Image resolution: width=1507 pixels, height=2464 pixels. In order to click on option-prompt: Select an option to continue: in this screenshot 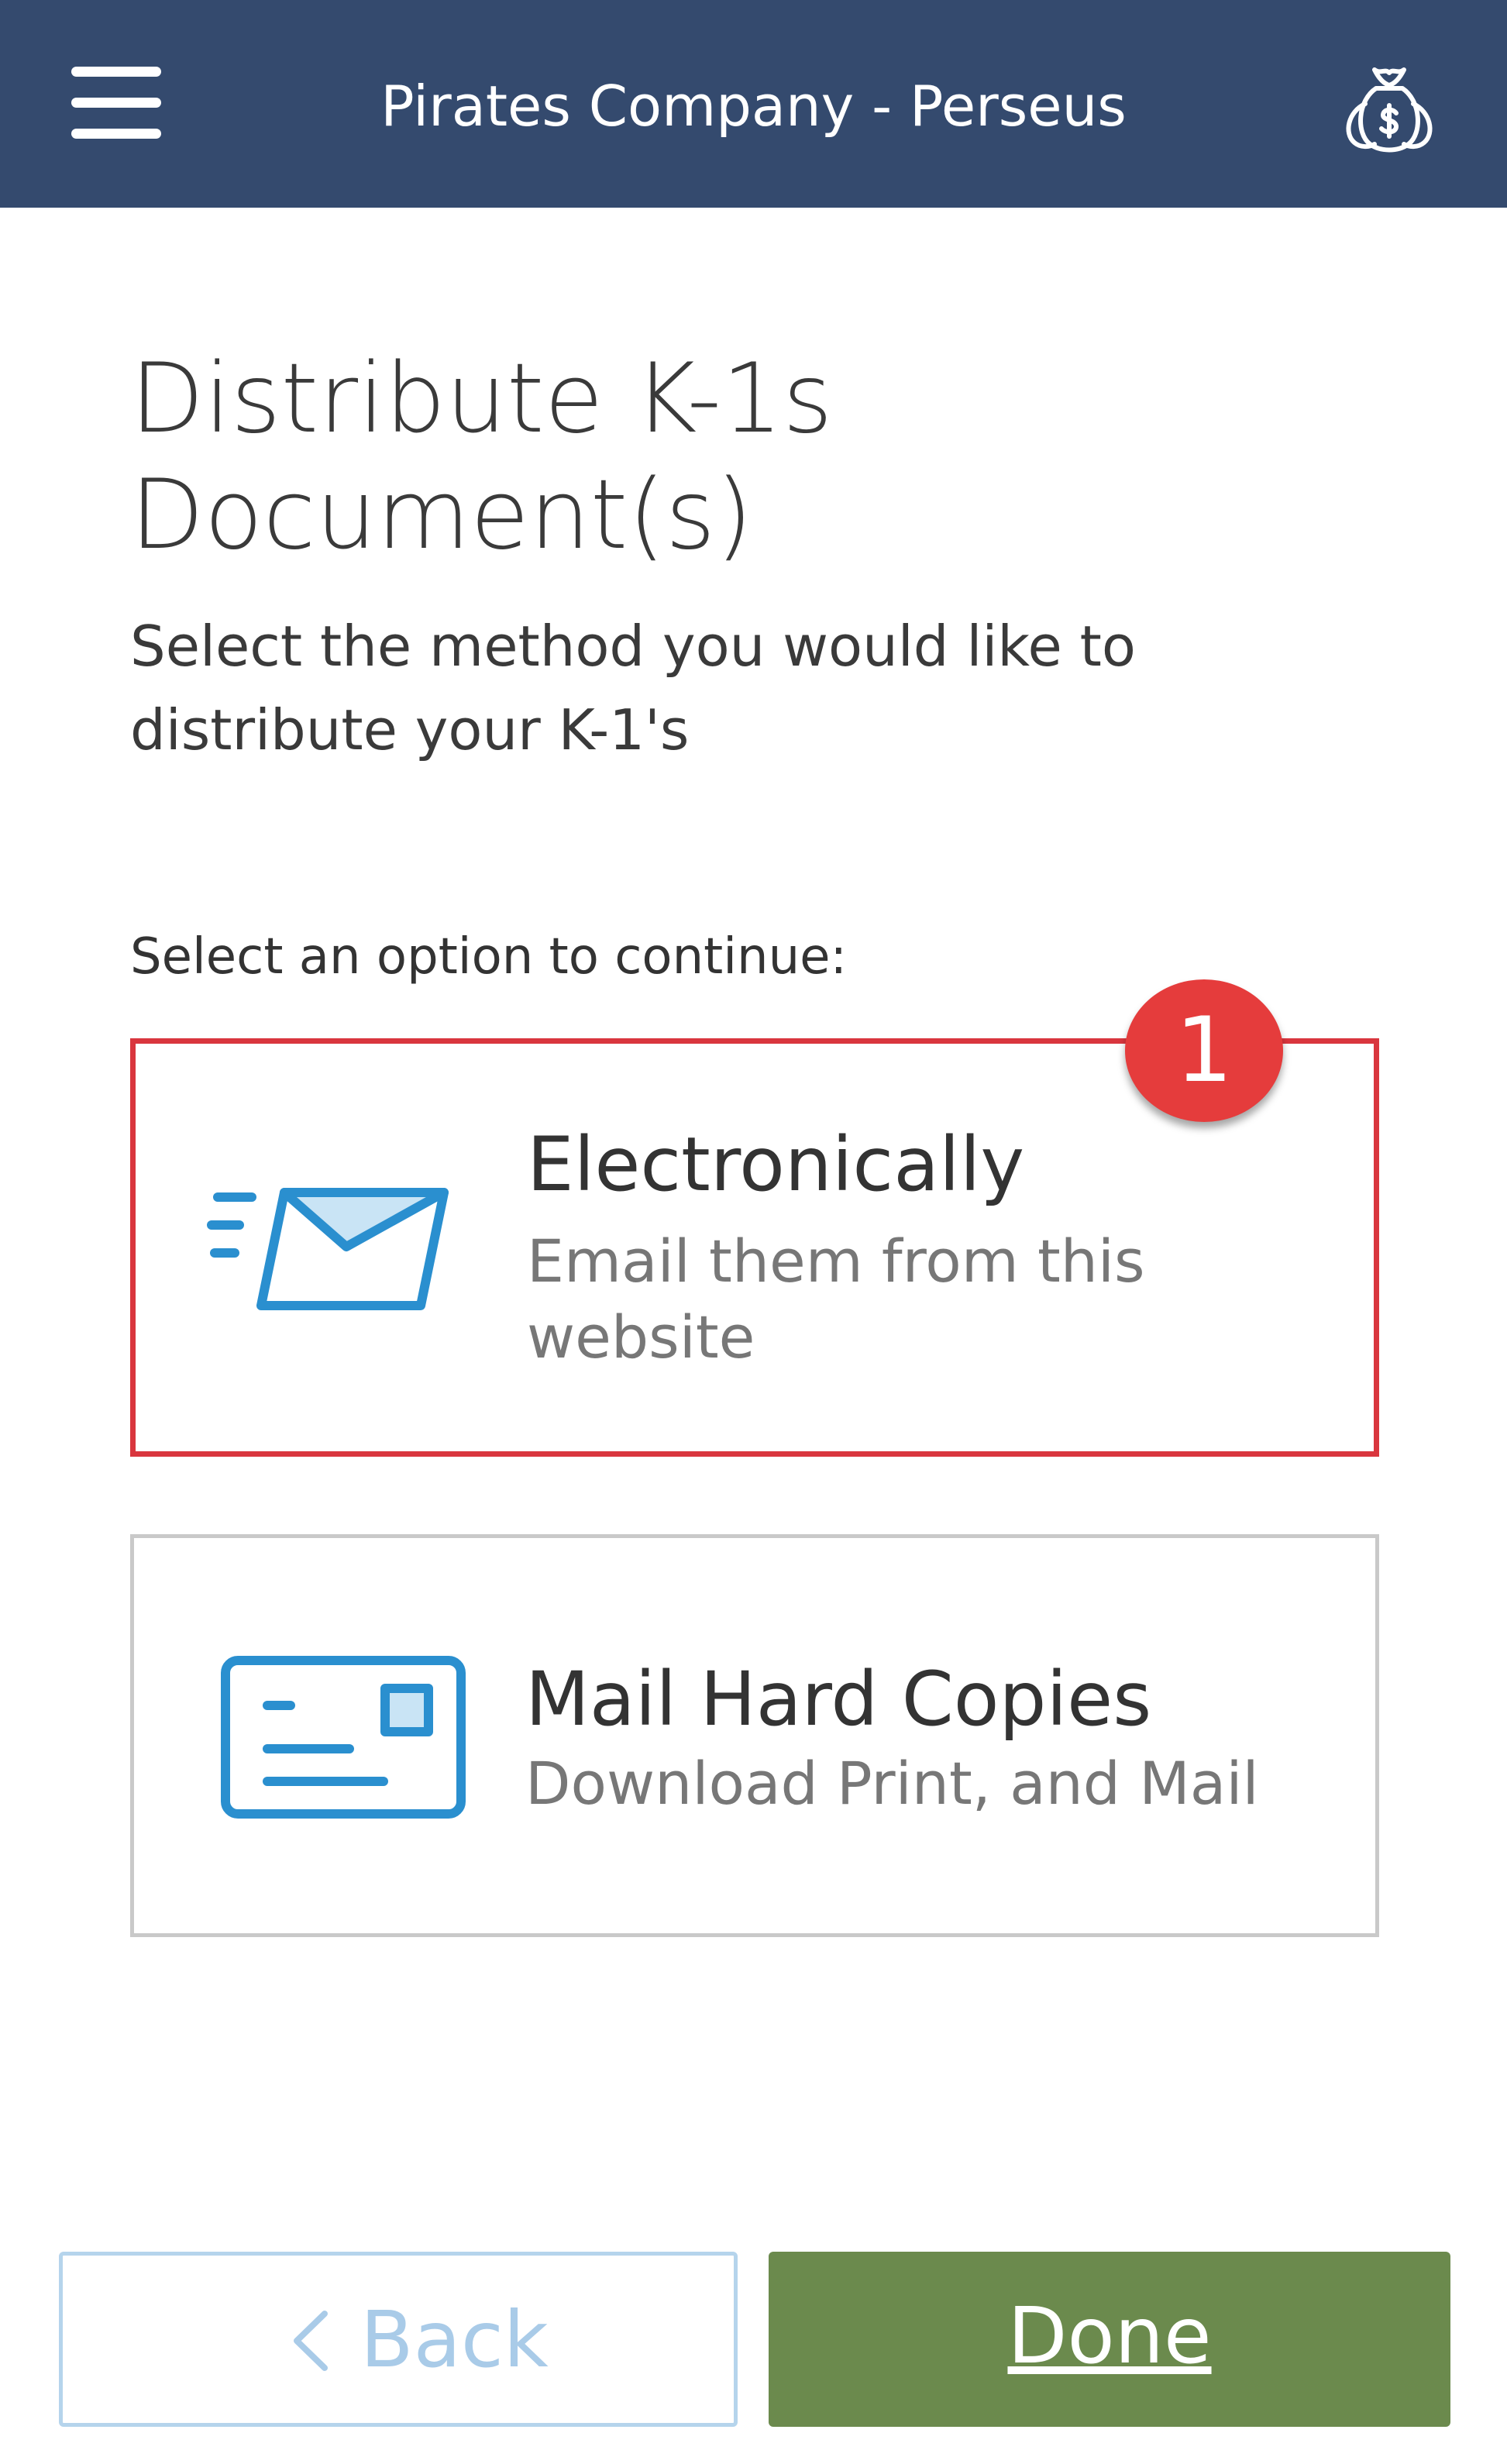, I will do `click(489, 957)`.